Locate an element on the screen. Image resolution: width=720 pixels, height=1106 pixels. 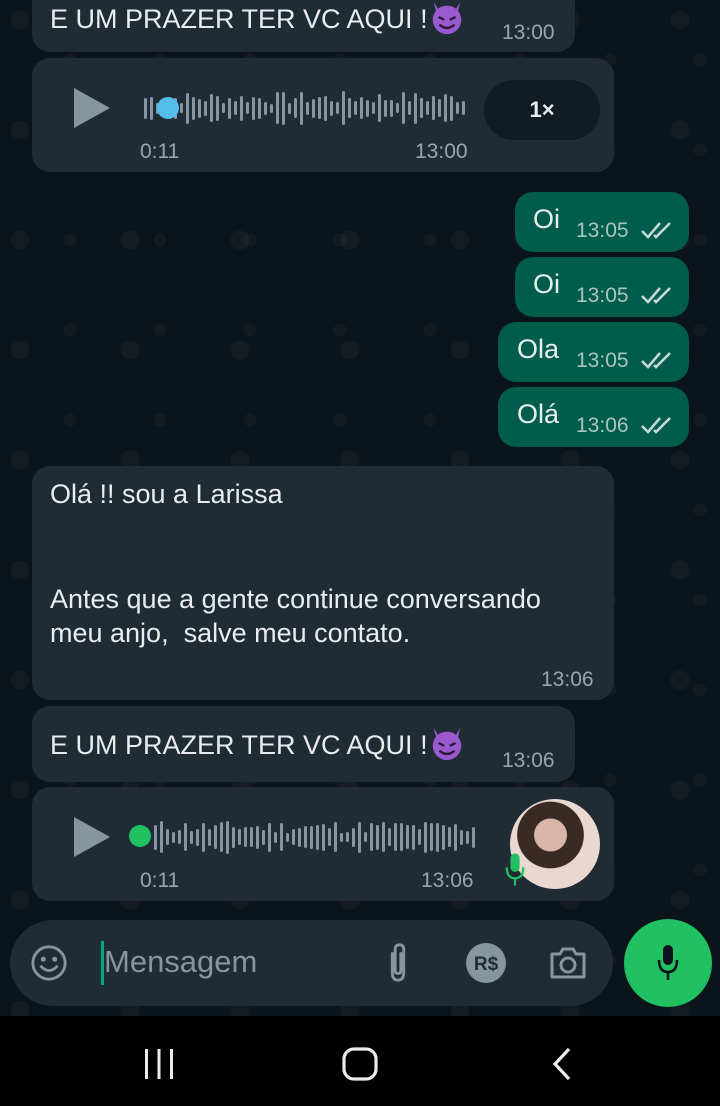
message-text-line: meu anjo, salve meu contato. is located at coordinates (230, 633).